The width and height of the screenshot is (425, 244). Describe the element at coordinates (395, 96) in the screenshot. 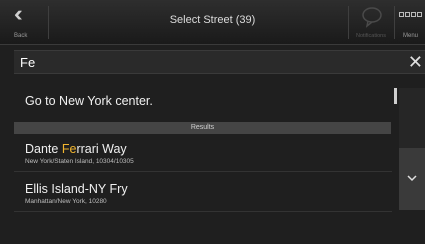

I see `scrollbar-thumb` at that location.